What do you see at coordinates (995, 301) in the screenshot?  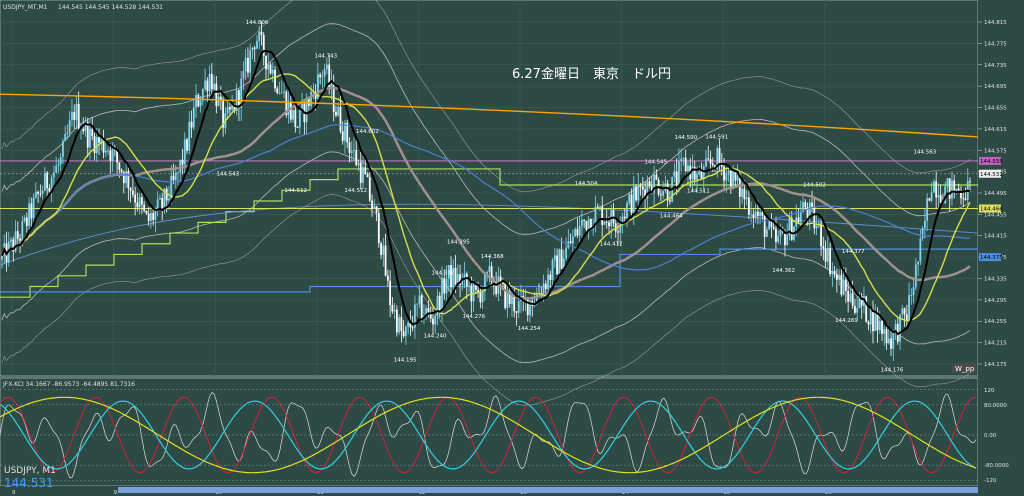 I see `y-tick-label: 144.295` at bounding box center [995, 301].